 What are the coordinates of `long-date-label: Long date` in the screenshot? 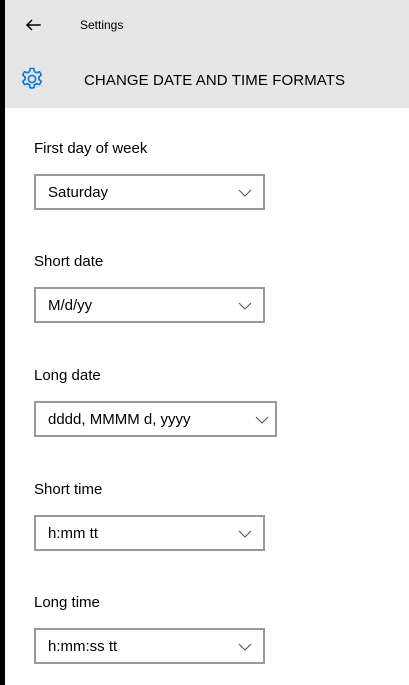 It's located at (67, 375).